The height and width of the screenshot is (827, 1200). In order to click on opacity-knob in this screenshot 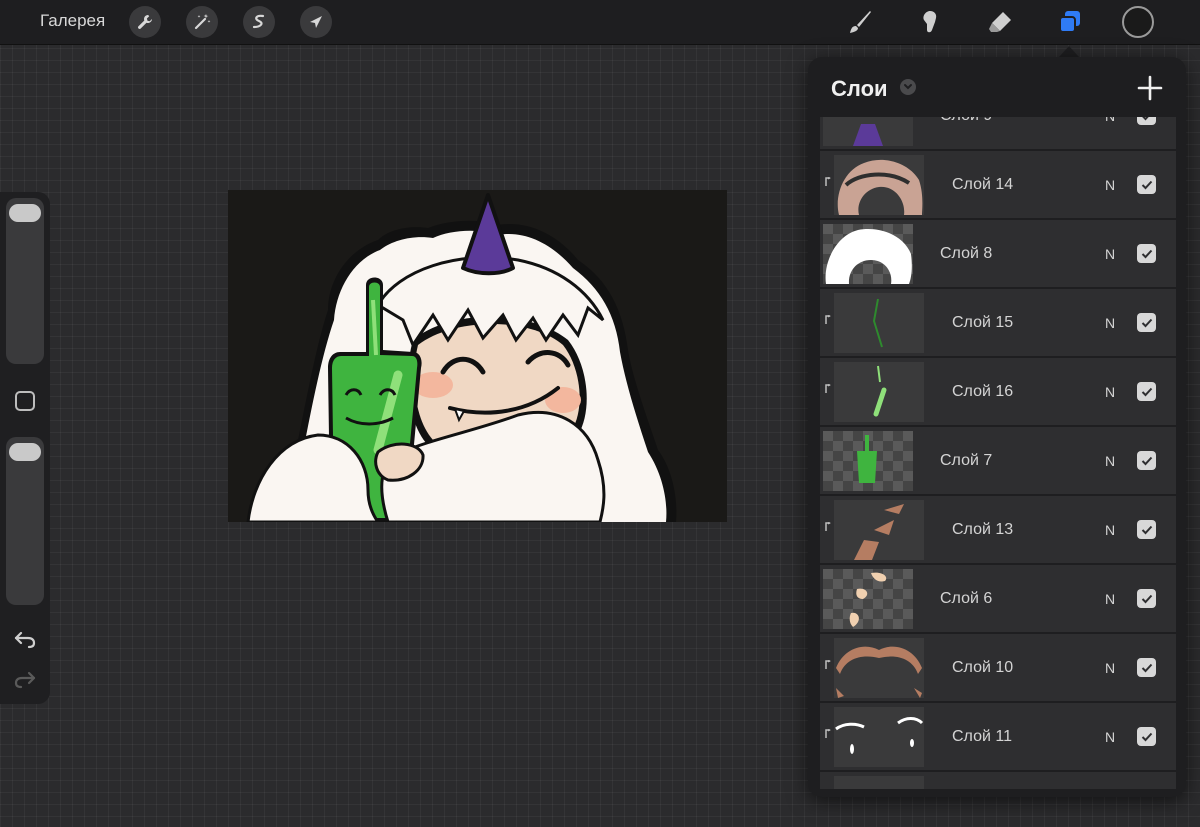, I will do `click(25, 452)`.